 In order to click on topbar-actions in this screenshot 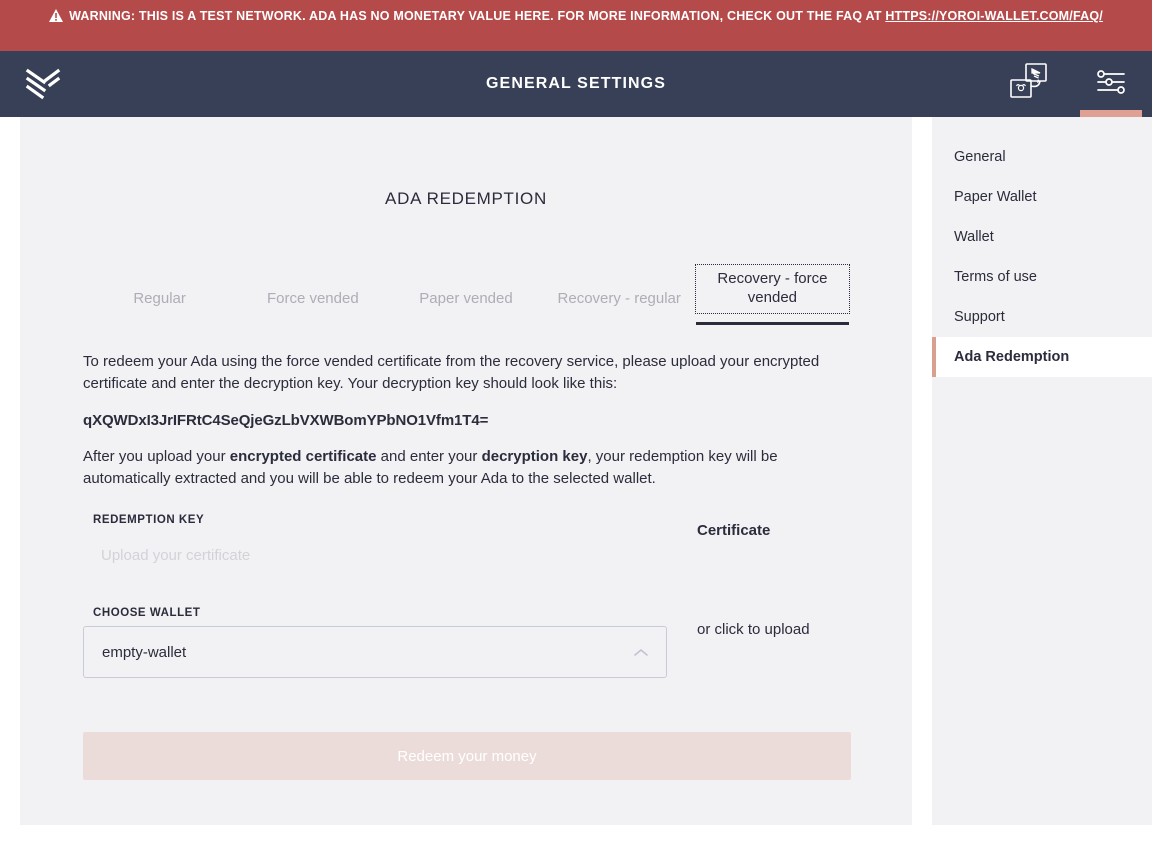, I will do `click(1070, 84)`.